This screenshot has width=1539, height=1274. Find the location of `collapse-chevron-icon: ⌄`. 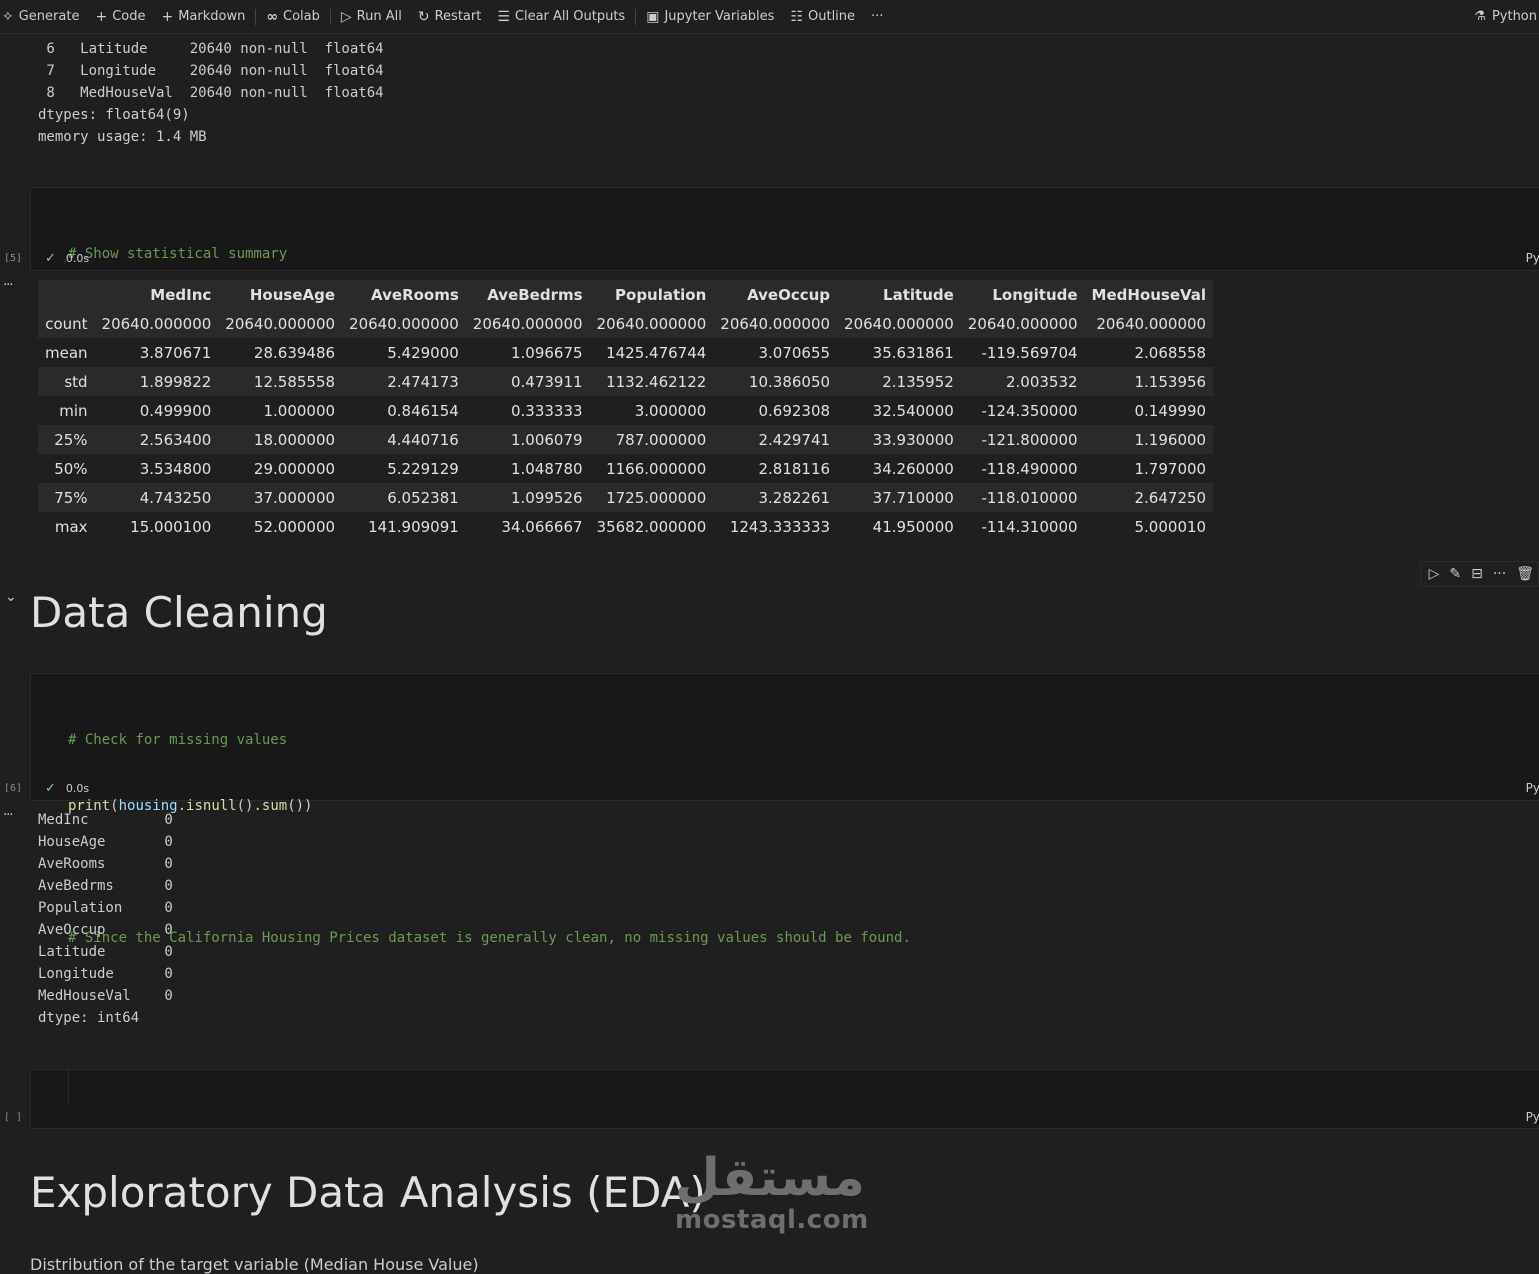

collapse-chevron-icon: ⌄ is located at coordinates (11, 597).